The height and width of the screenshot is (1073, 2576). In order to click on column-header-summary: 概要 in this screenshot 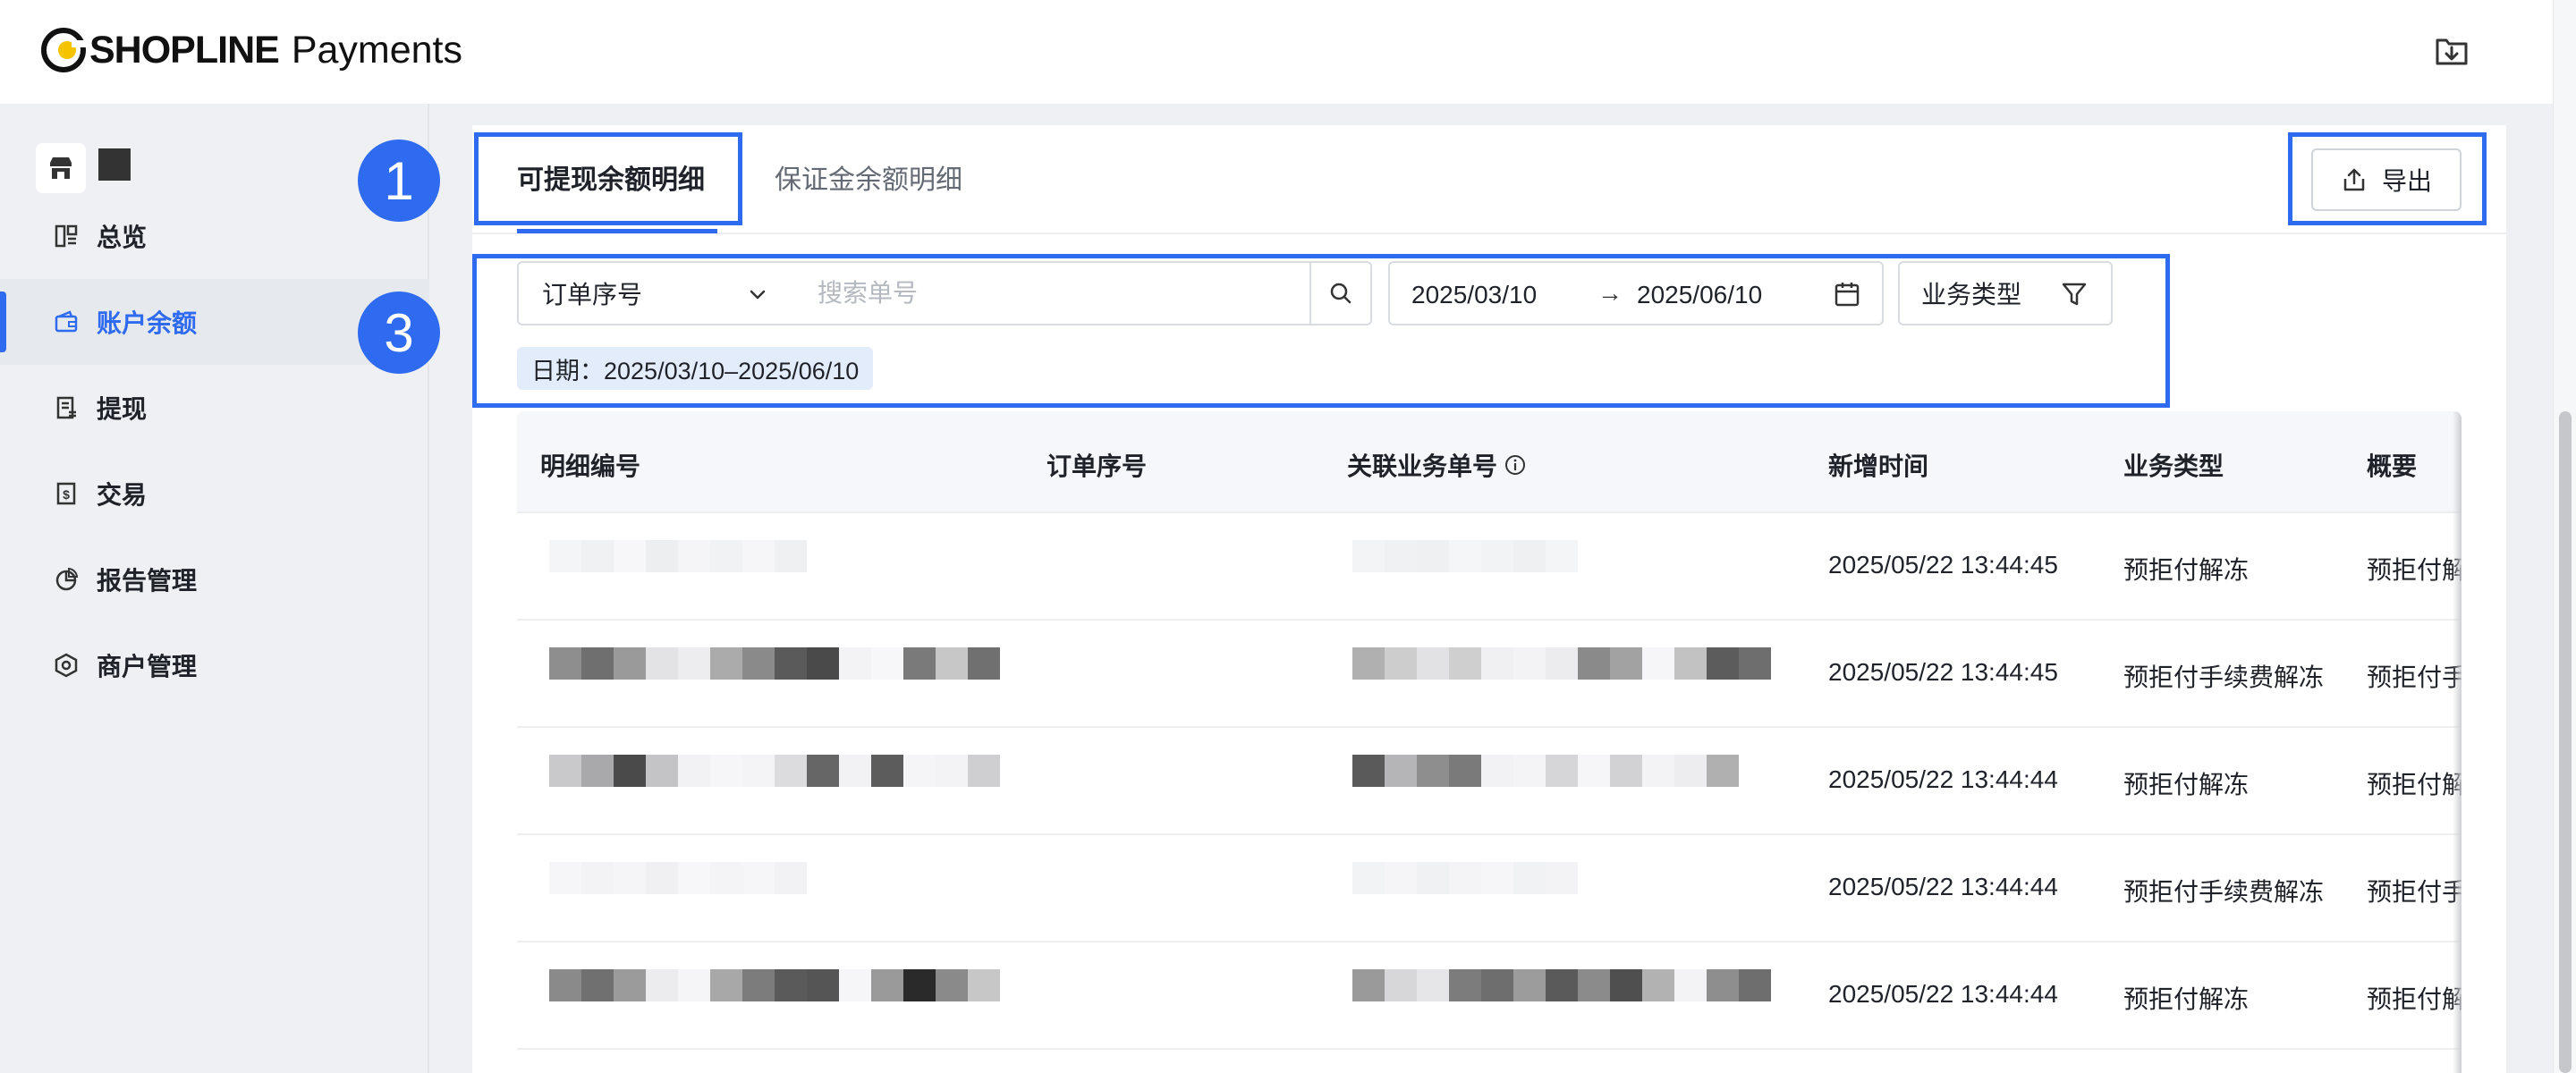, I will do `click(2392, 466)`.